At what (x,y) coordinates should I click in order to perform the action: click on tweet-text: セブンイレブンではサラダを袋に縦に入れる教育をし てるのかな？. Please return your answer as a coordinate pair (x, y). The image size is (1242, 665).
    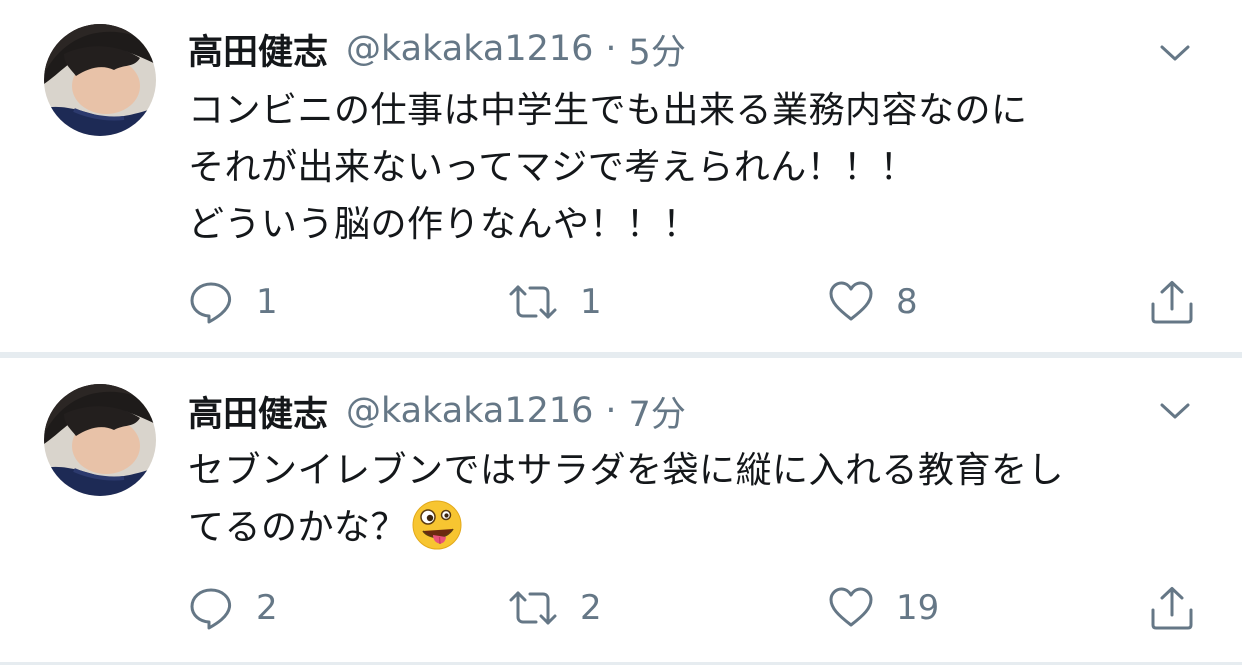
    Looking at the image, I should click on (626, 499).